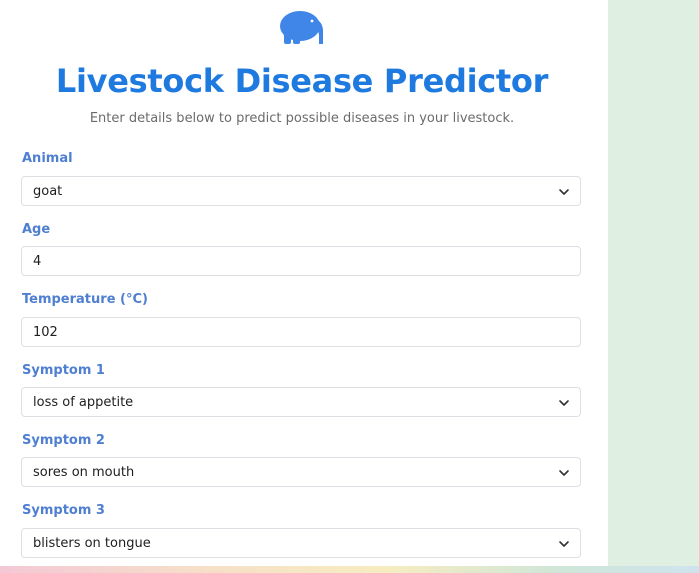 This screenshot has width=699, height=573. Describe the element at coordinates (302, 27) in the screenshot. I see `elephant-icon` at that location.